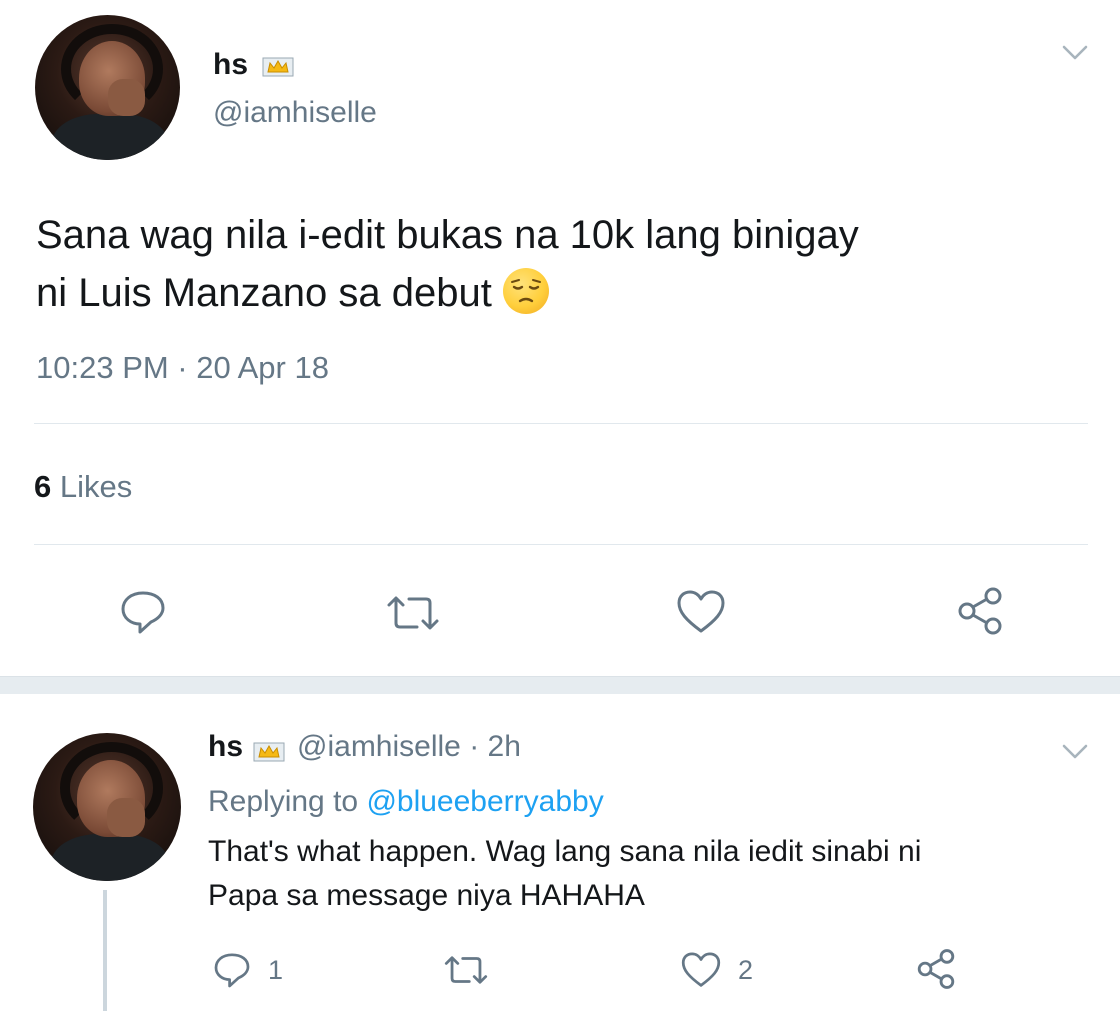 The image size is (1120, 1011). I want to click on thread-line, so click(105, 950).